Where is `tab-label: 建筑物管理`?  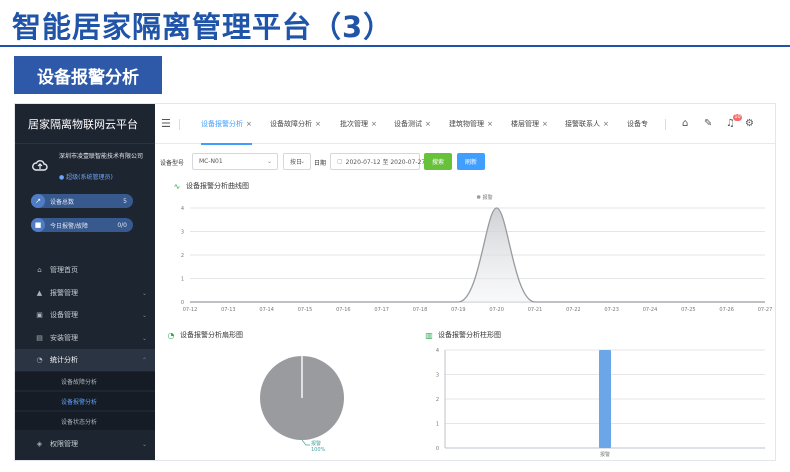 tab-label: 建筑物管理 is located at coordinates (466, 124).